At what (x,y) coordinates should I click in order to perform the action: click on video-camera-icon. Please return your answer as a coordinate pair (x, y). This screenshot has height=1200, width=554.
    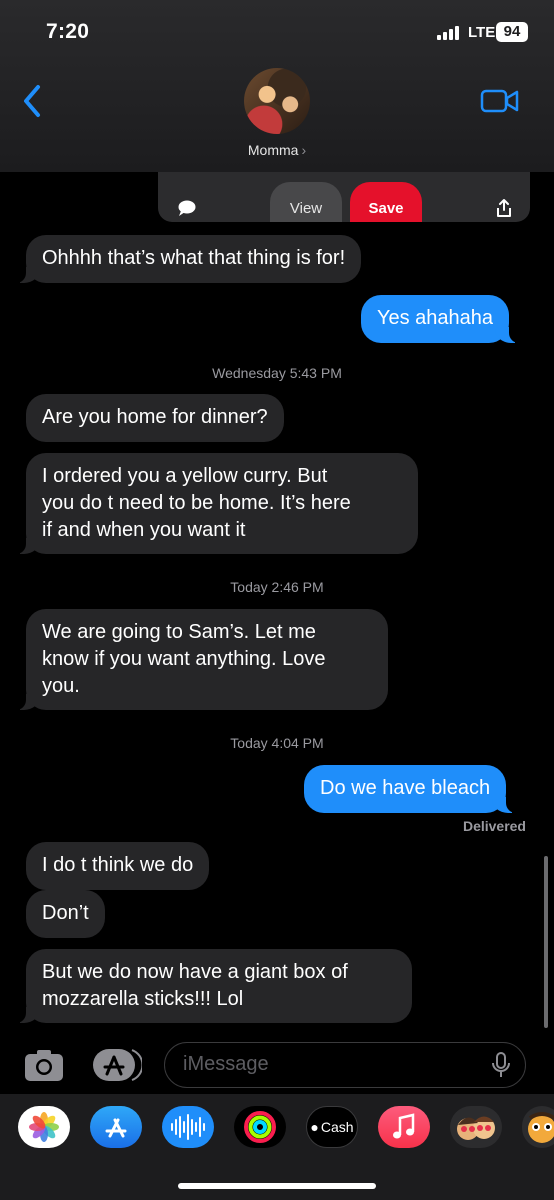
    Looking at the image, I should click on (499, 101).